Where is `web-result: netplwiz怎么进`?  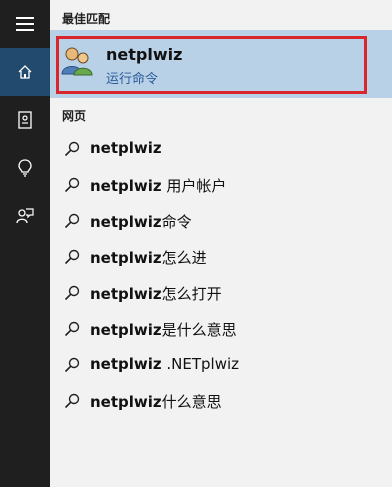 web-result: netplwiz怎么进 is located at coordinates (221, 257).